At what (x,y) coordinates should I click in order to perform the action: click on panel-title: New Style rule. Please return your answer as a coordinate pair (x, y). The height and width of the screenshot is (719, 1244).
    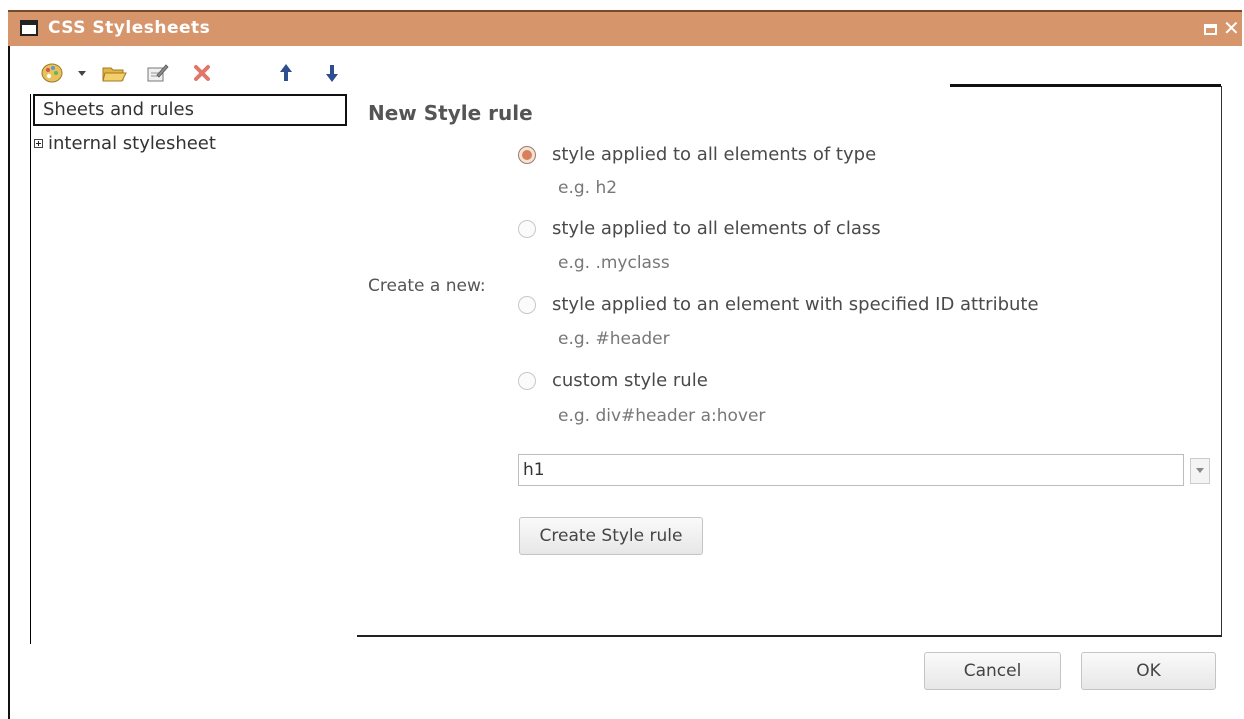
    Looking at the image, I should click on (450, 113).